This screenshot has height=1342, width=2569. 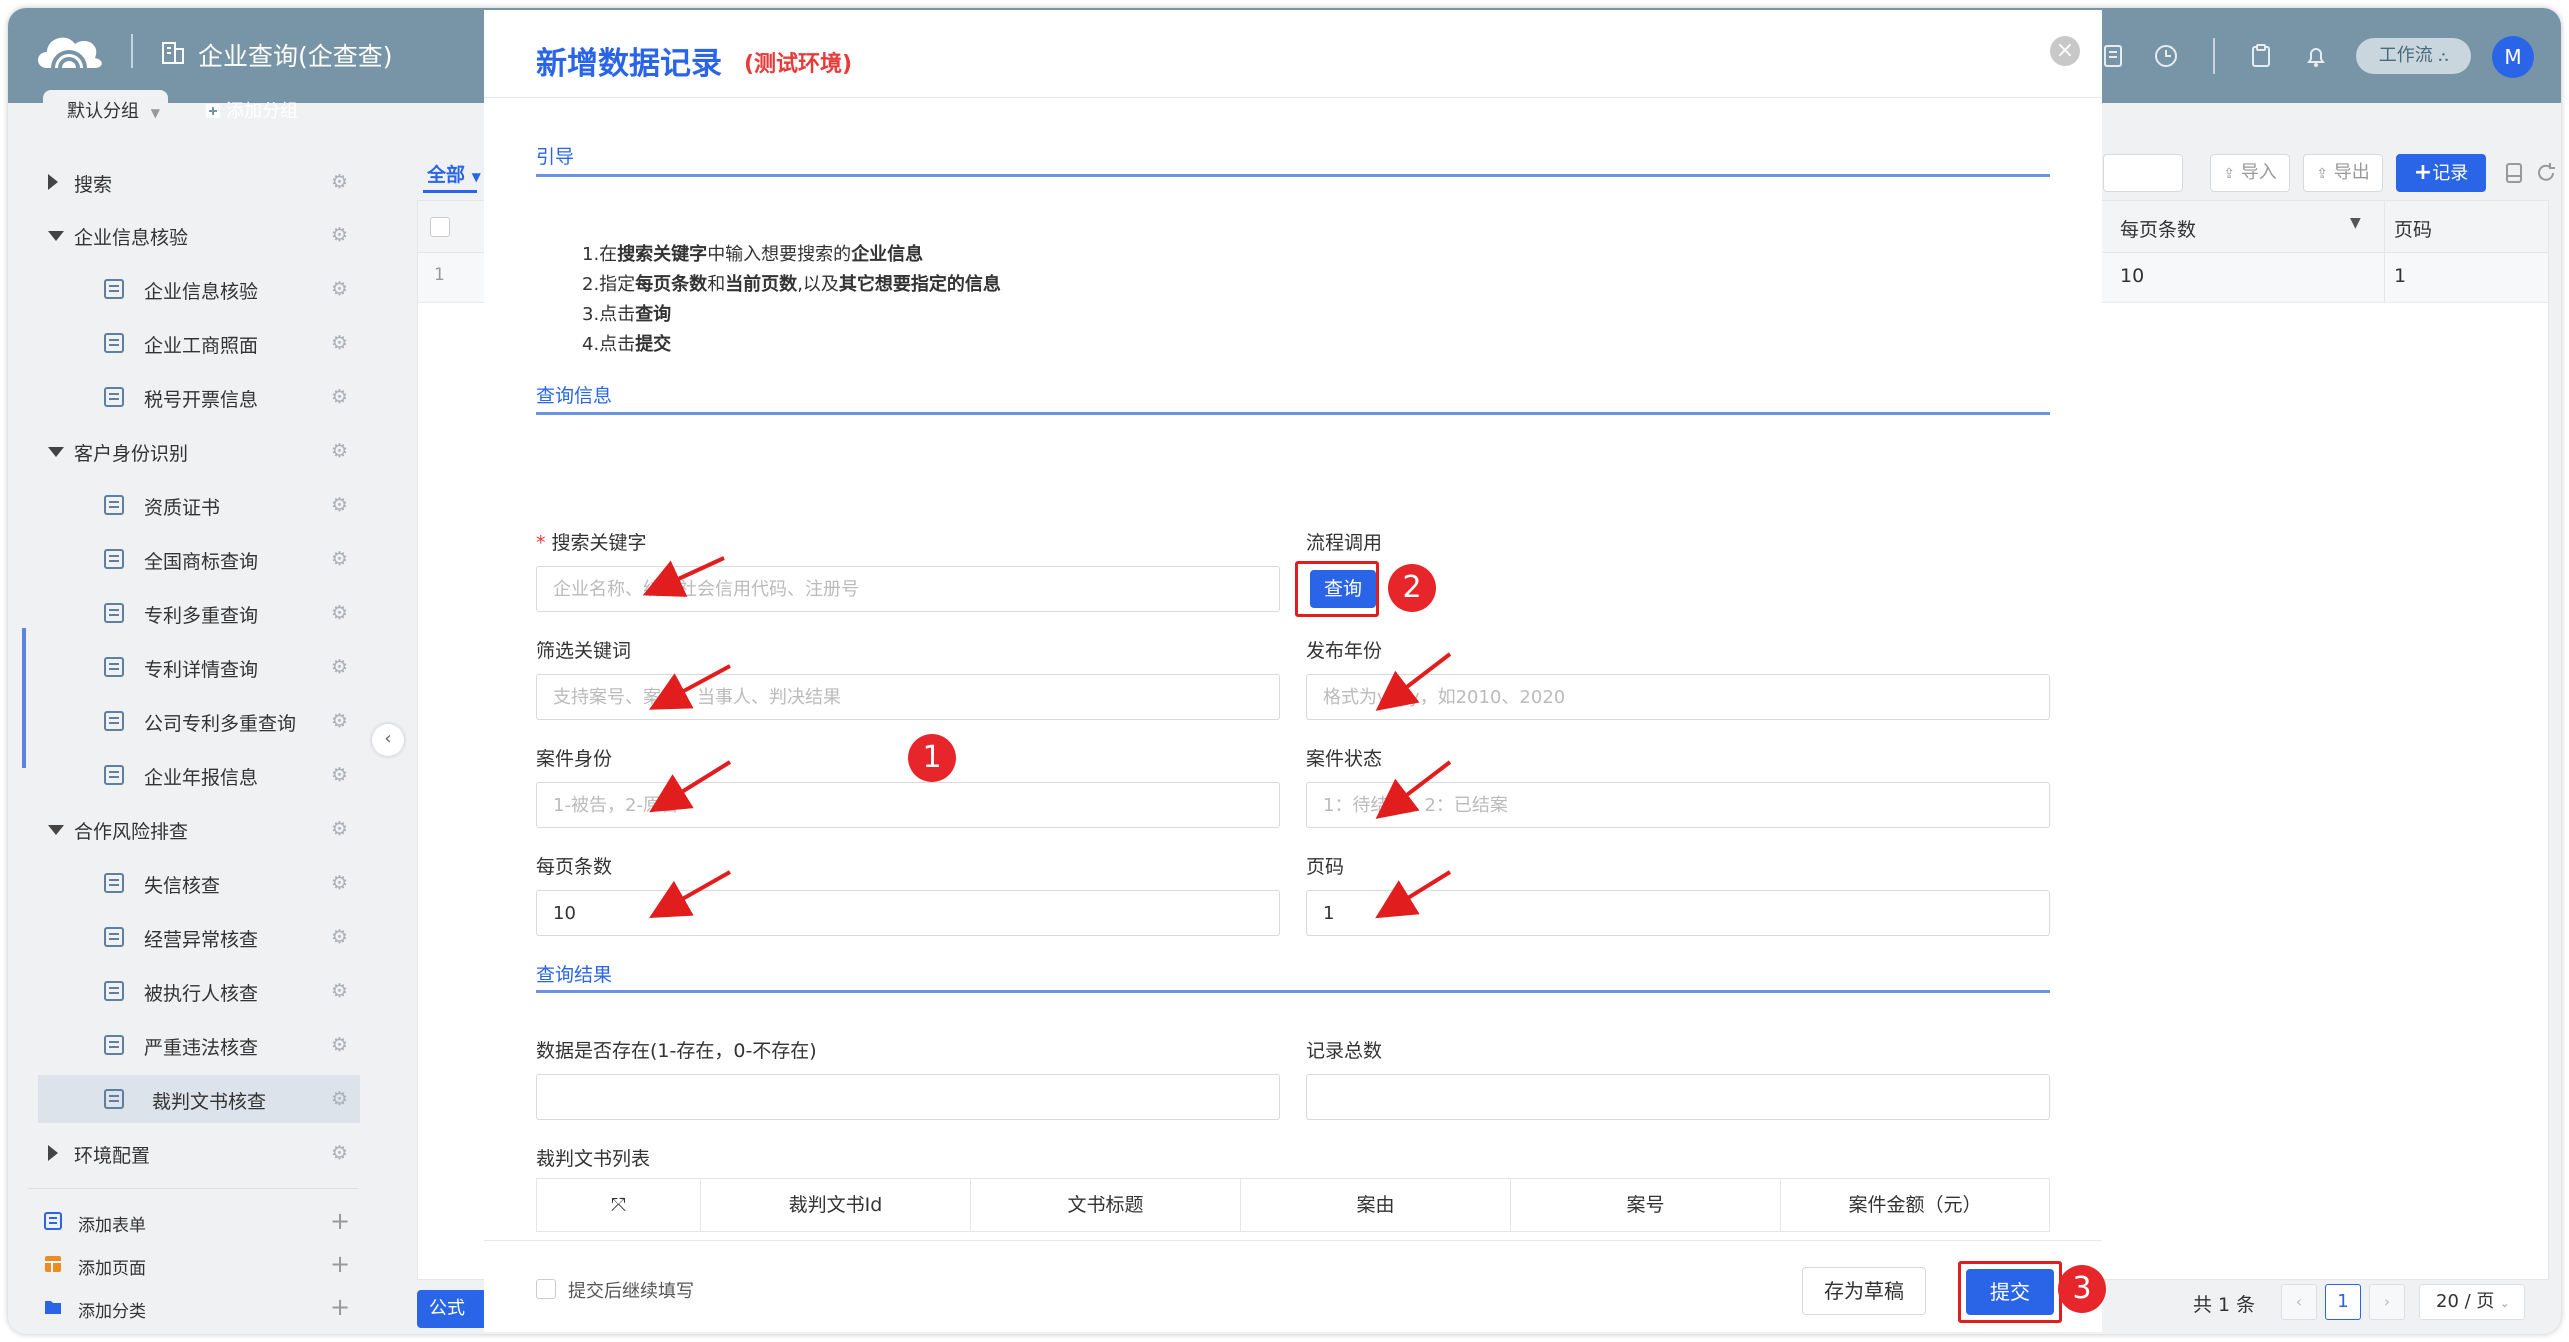 I want to click on sidebar-item-annual-report: 企业年报信息 ⚙, so click(x=184, y=775).